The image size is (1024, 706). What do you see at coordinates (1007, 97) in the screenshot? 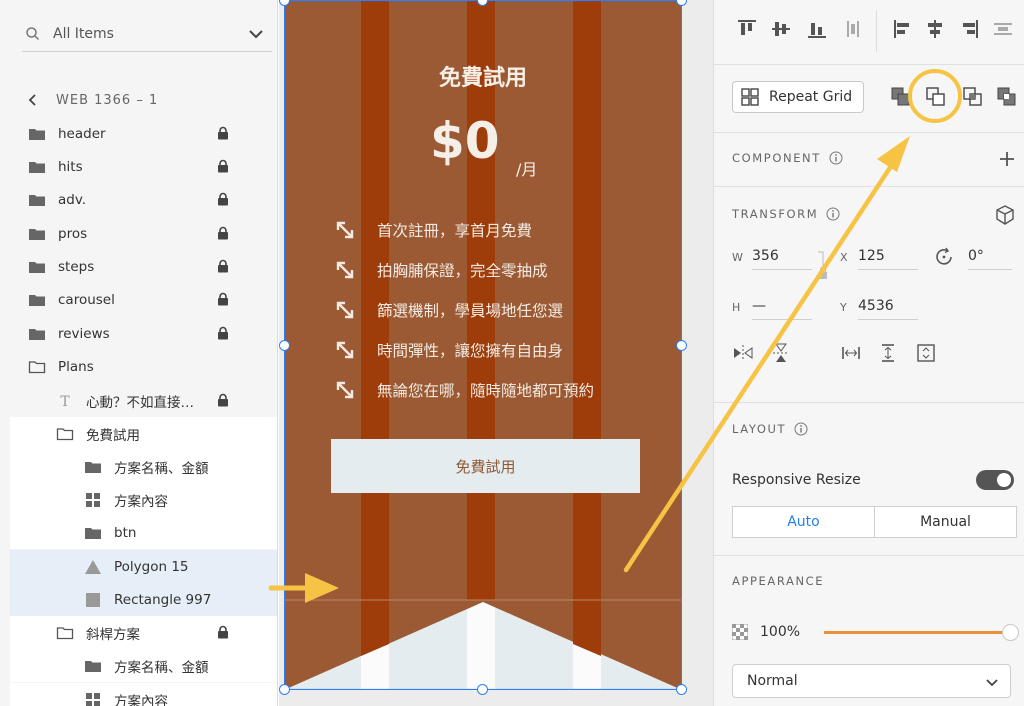
I see `boolean-exclude-icon` at bounding box center [1007, 97].